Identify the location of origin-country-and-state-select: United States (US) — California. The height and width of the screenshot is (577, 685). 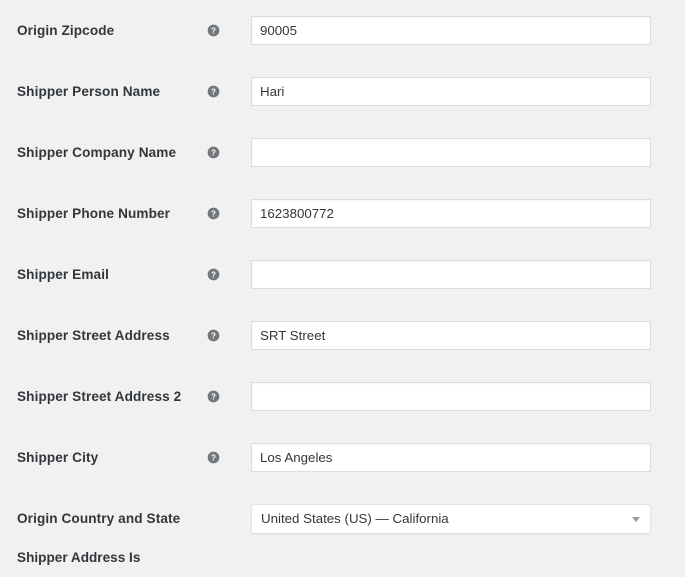
(451, 518).